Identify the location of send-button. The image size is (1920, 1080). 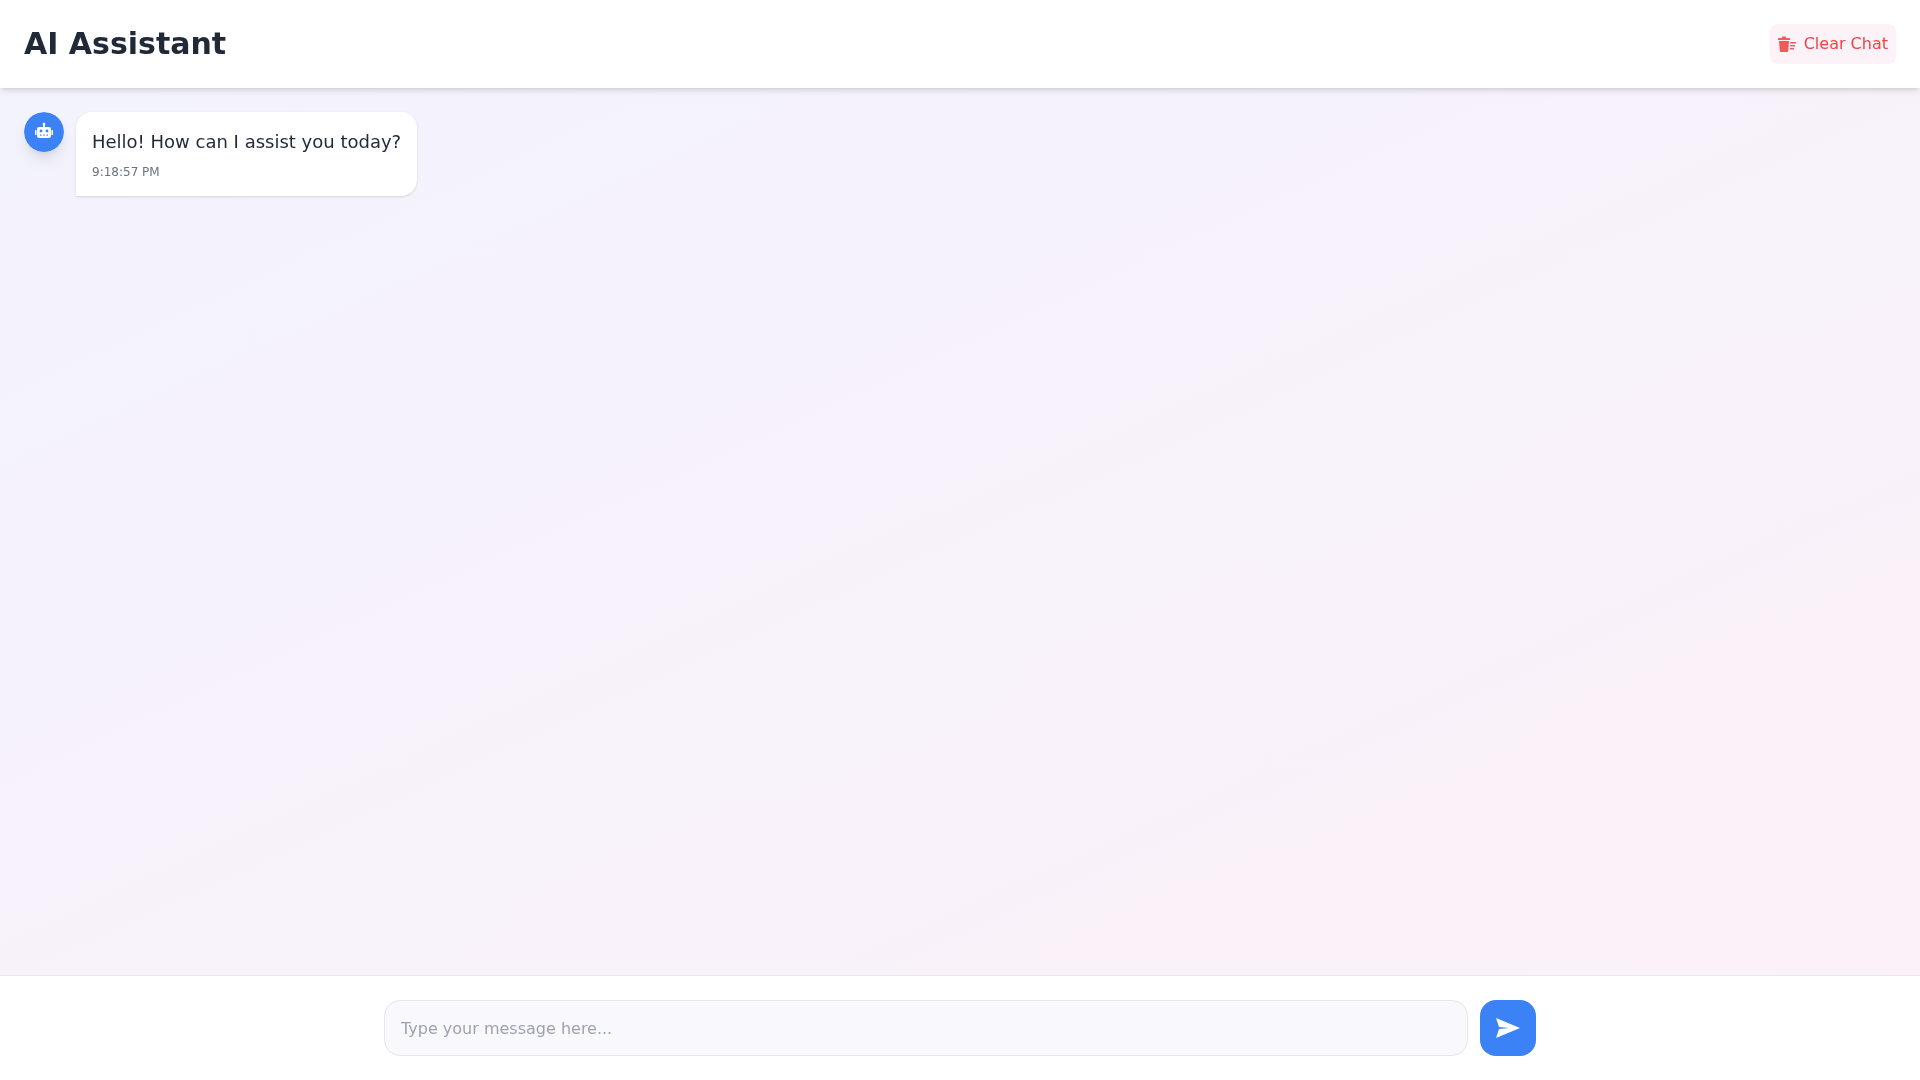
(1508, 1028).